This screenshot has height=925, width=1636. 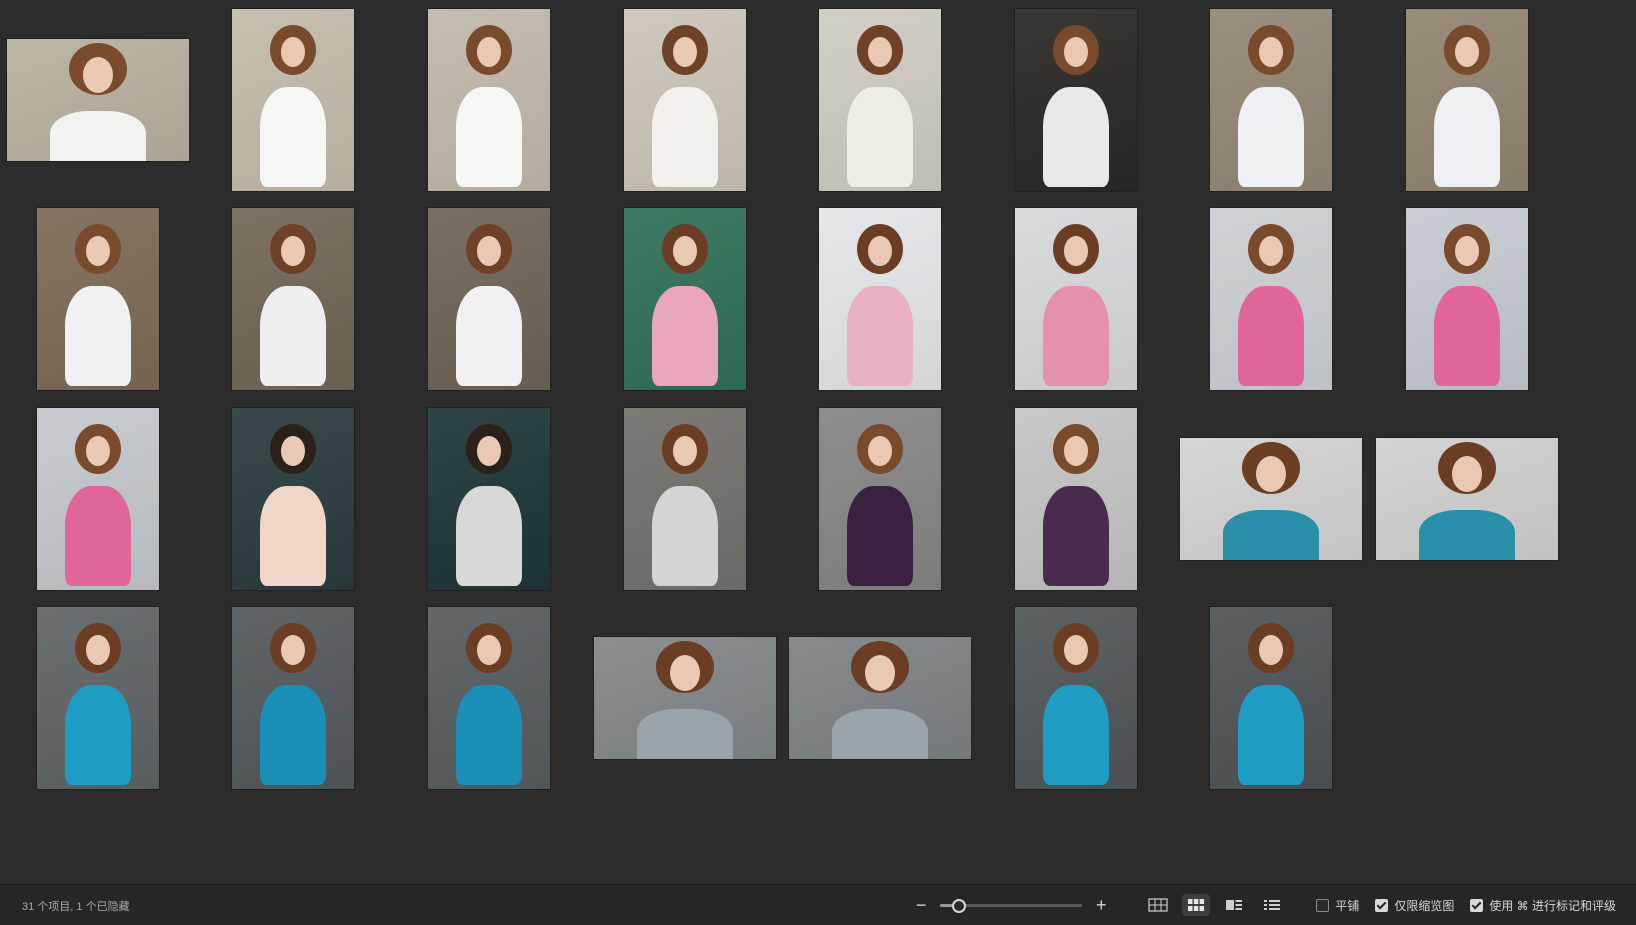 What do you see at coordinates (1158, 905) in the screenshot?
I see `grid-view-button` at bounding box center [1158, 905].